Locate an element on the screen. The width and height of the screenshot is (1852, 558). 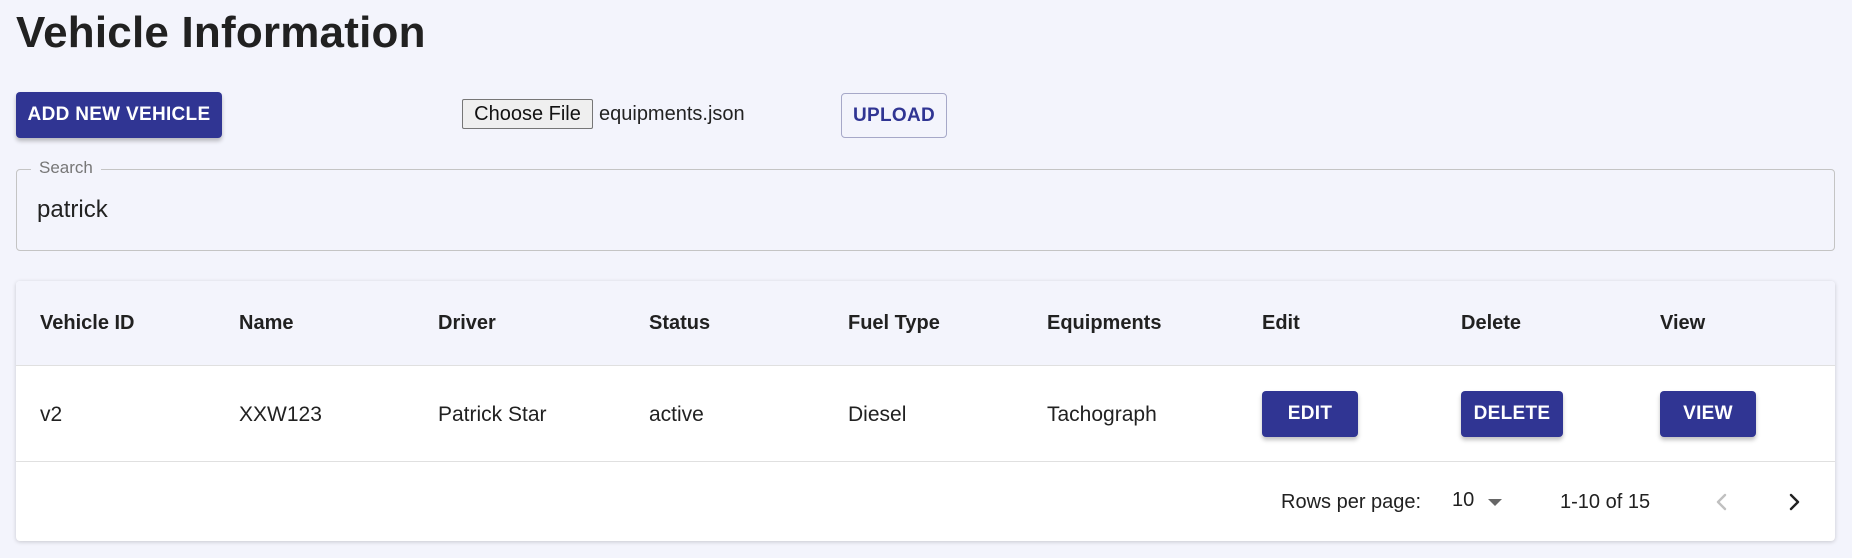
column-header-delete: Delete is located at coordinates (1491, 323).